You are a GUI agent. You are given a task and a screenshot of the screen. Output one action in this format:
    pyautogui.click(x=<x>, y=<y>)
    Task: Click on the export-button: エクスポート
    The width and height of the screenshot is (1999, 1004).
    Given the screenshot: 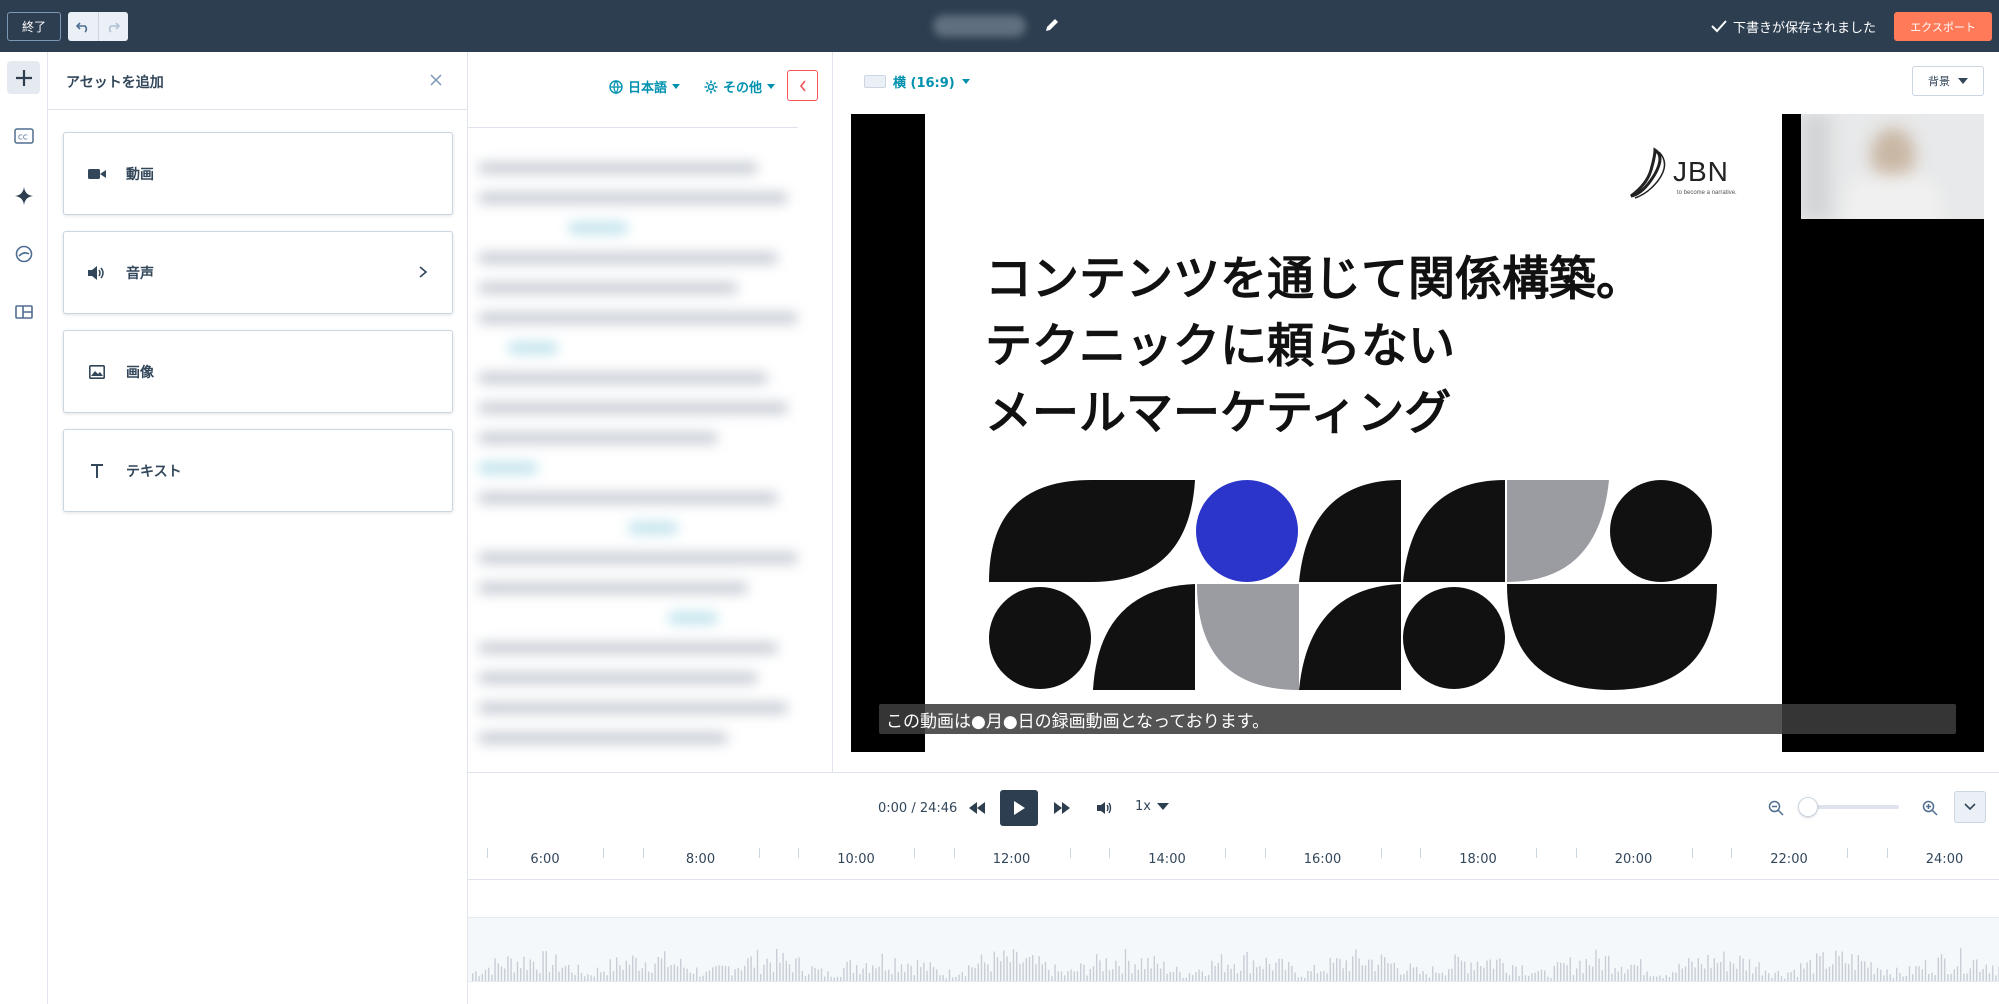 What is the action you would take?
    pyautogui.click(x=1943, y=26)
    